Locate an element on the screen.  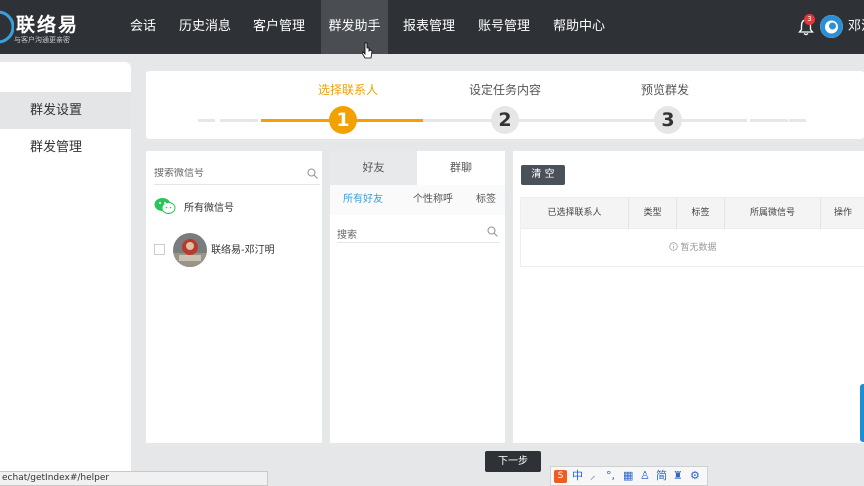
nav-item-history: 历史消息 is located at coordinates (205, 27).